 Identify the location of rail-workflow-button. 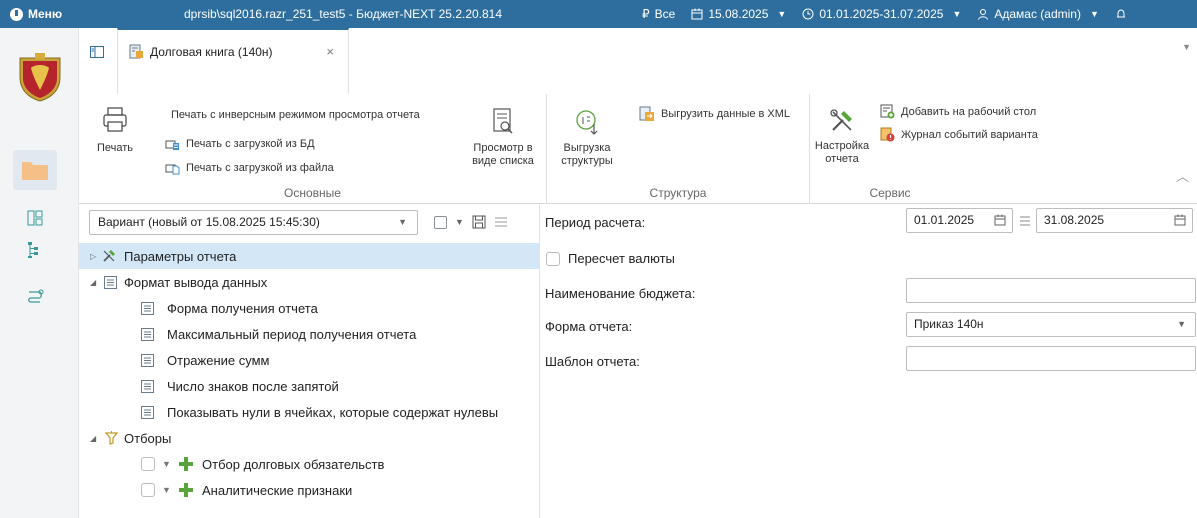
(35, 296).